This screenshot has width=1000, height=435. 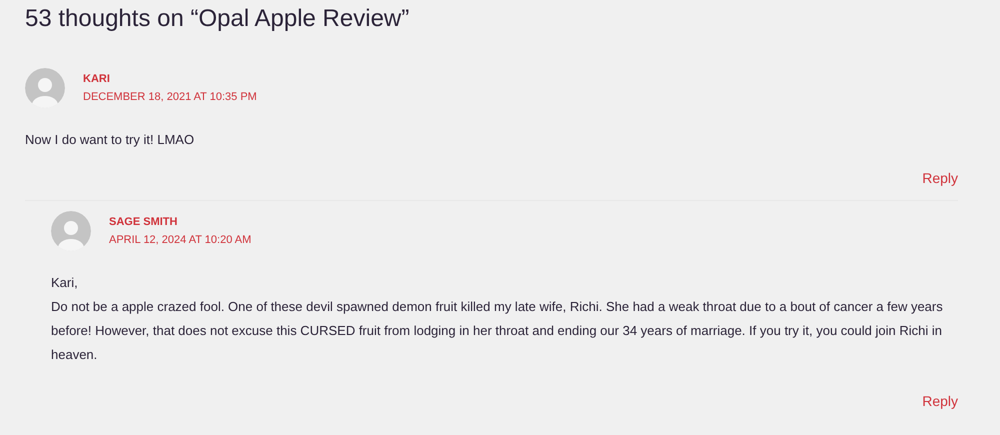 What do you see at coordinates (180, 222) in the screenshot?
I see `comment-author: SAGE SMITH` at bounding box center [180, 222].